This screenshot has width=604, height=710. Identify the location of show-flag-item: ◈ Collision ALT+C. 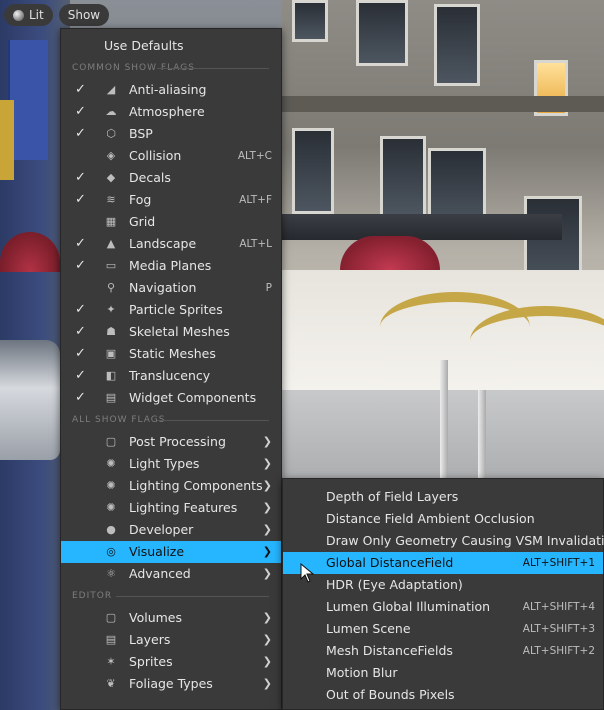
(171, 156).